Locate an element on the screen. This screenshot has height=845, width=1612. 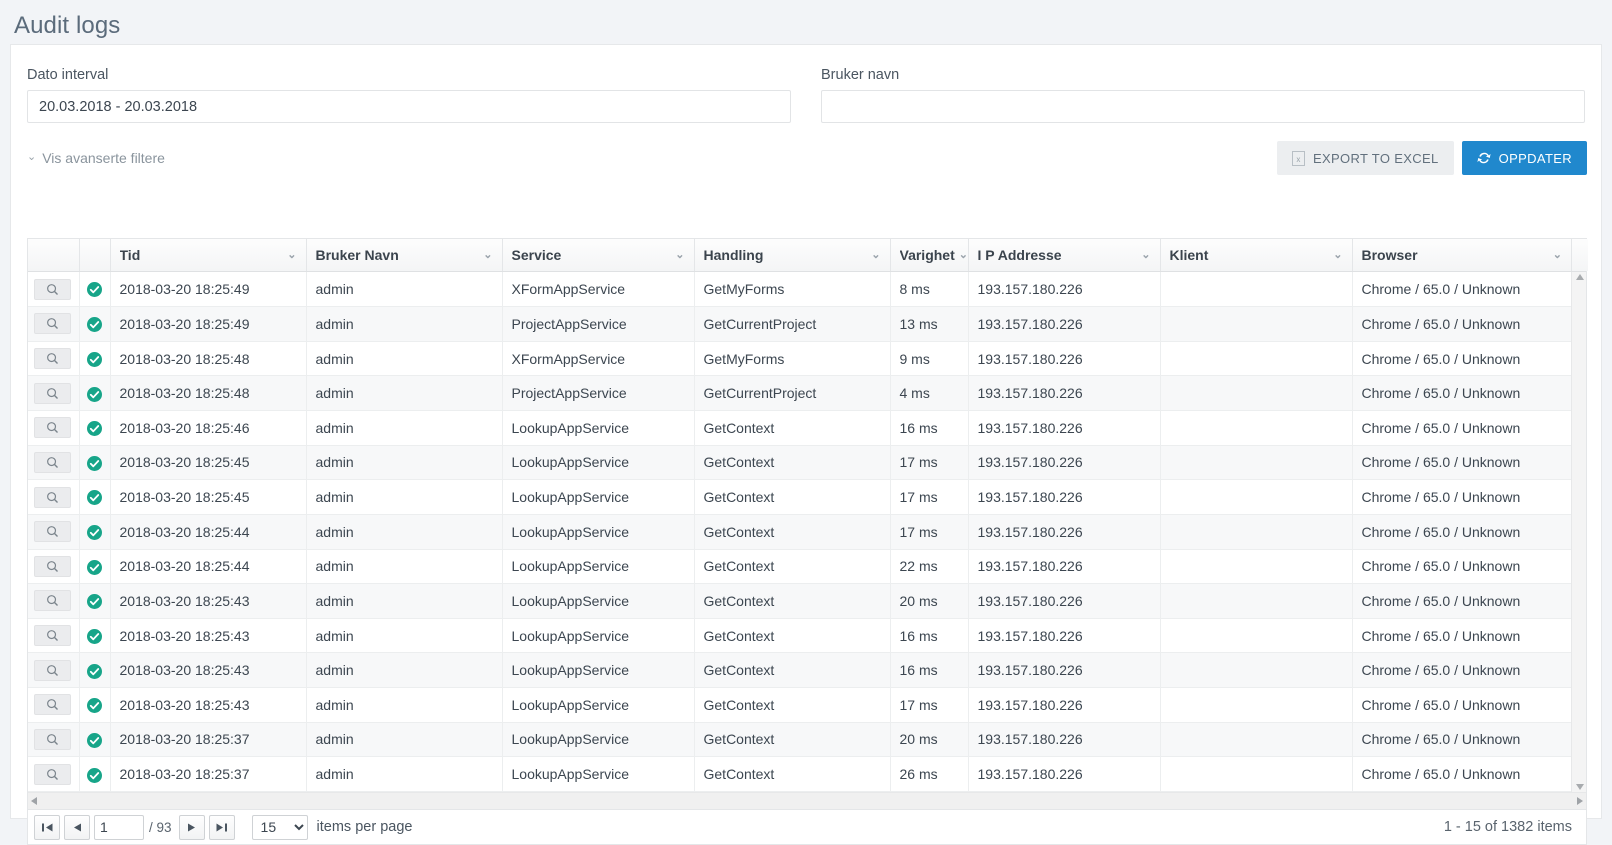
column-header-bruker_navn: Bruker Navn ⌄ is located at coordinates (404, 255).